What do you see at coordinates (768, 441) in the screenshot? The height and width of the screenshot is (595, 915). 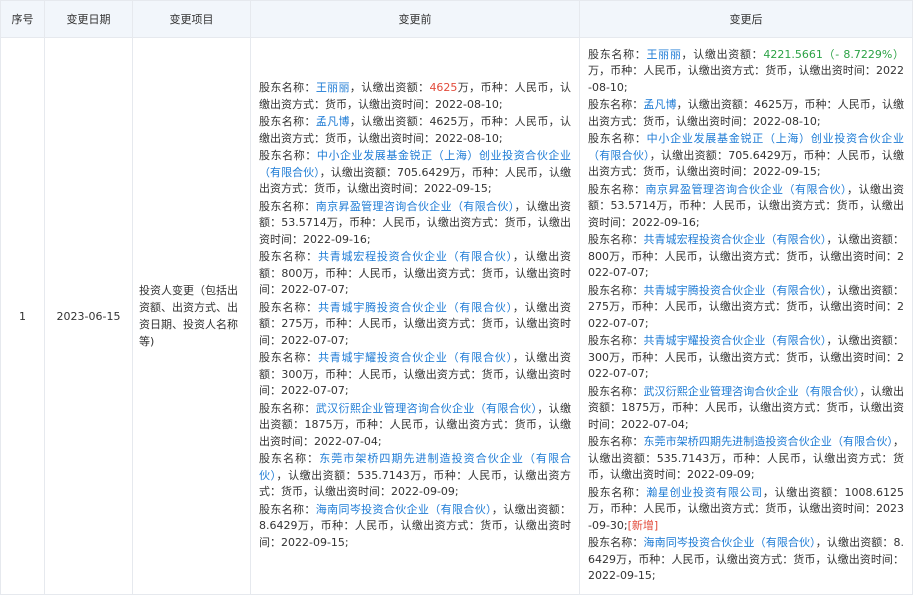 I see `shareholder-name-link: 东莞市架桥四期先进制造投资合伙企业（有限合伙）` at bounding box center [768, 441].